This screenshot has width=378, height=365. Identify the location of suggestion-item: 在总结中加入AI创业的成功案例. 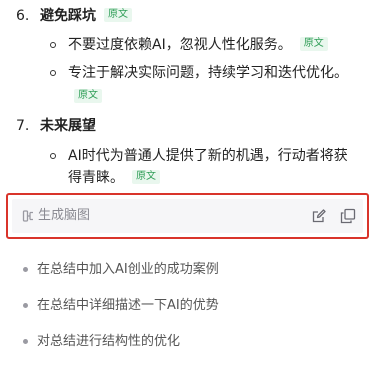
(137, 270).